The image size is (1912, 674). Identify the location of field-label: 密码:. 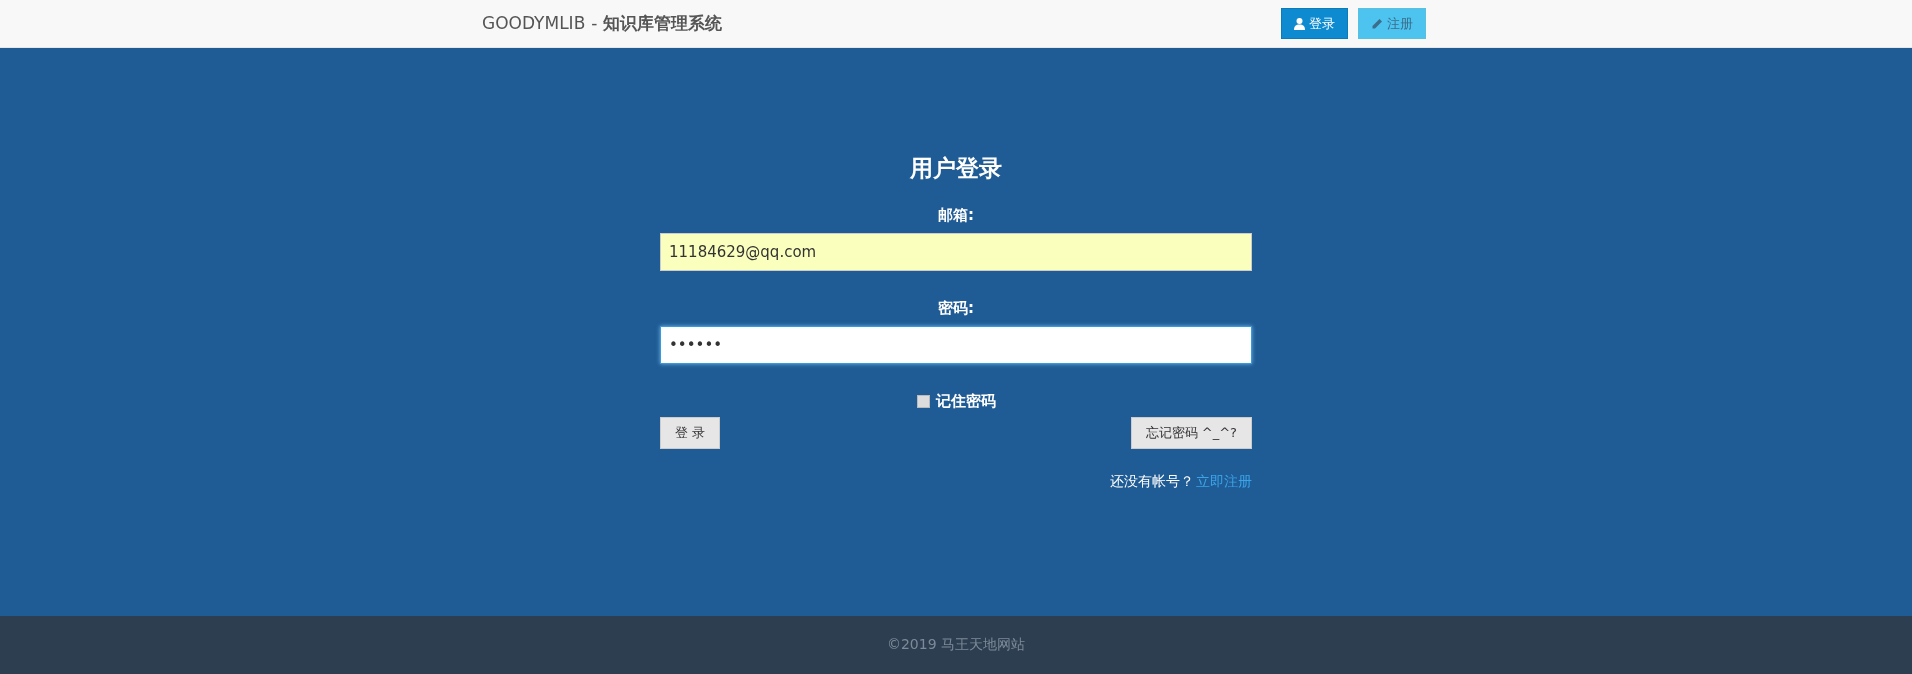
(956, 308).